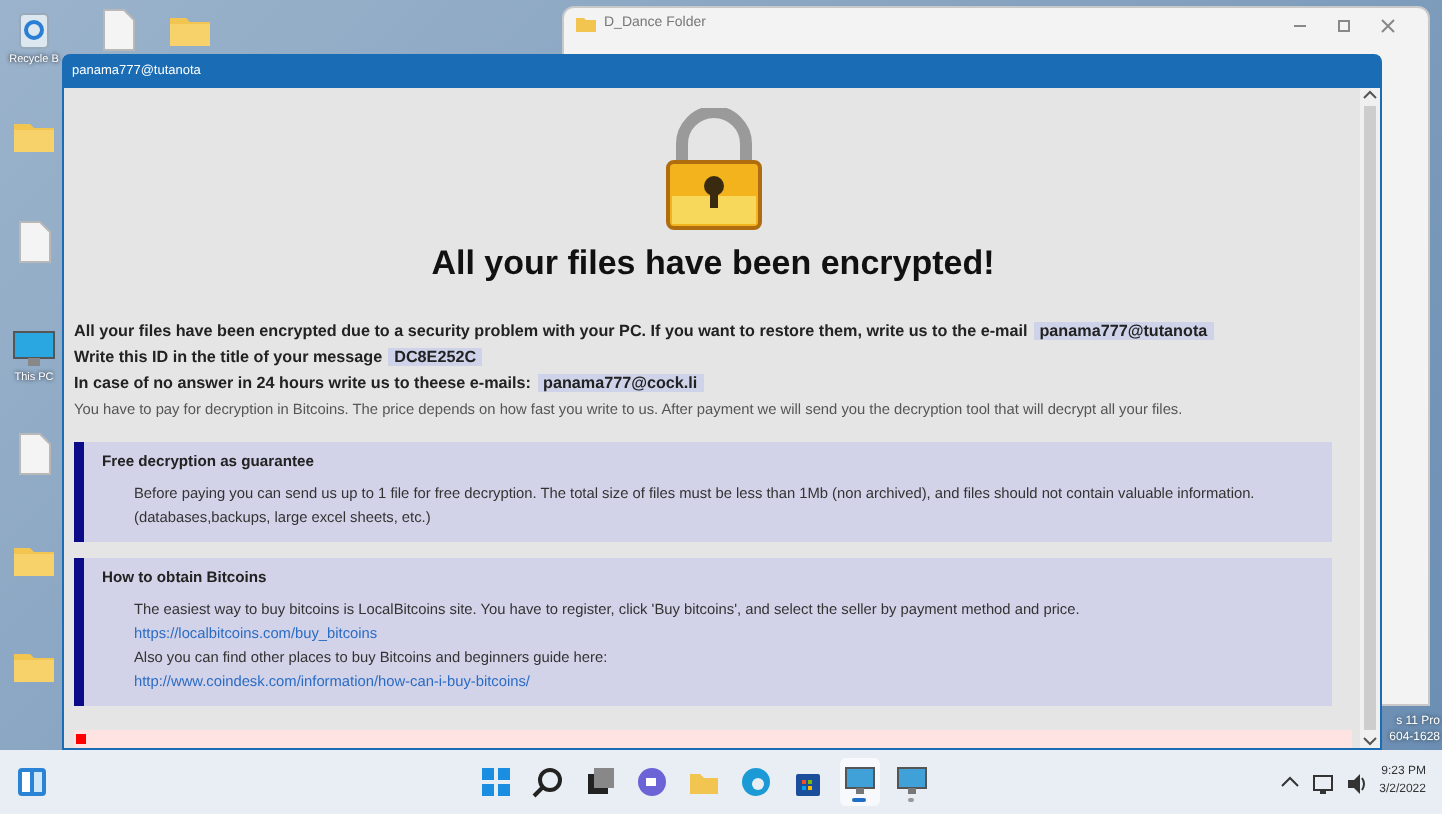  I want to click on volume-icon, so click(1356, 782).